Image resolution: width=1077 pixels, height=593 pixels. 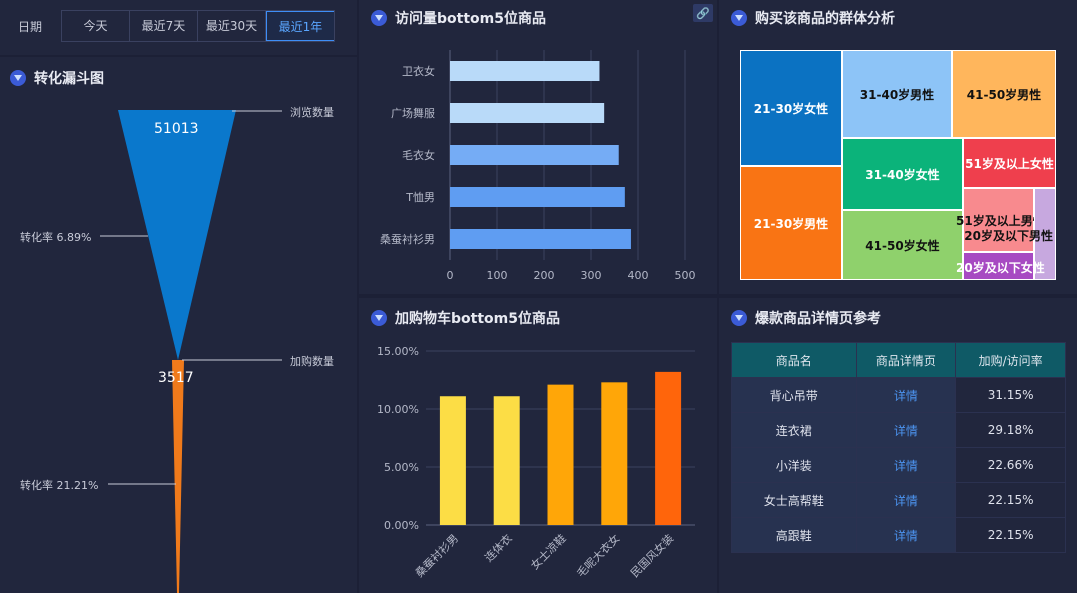 What do you see at coordinates (794, 430) in the screenshot?
I see `product-name: 连衣裙` at bounding box center [794, 430].